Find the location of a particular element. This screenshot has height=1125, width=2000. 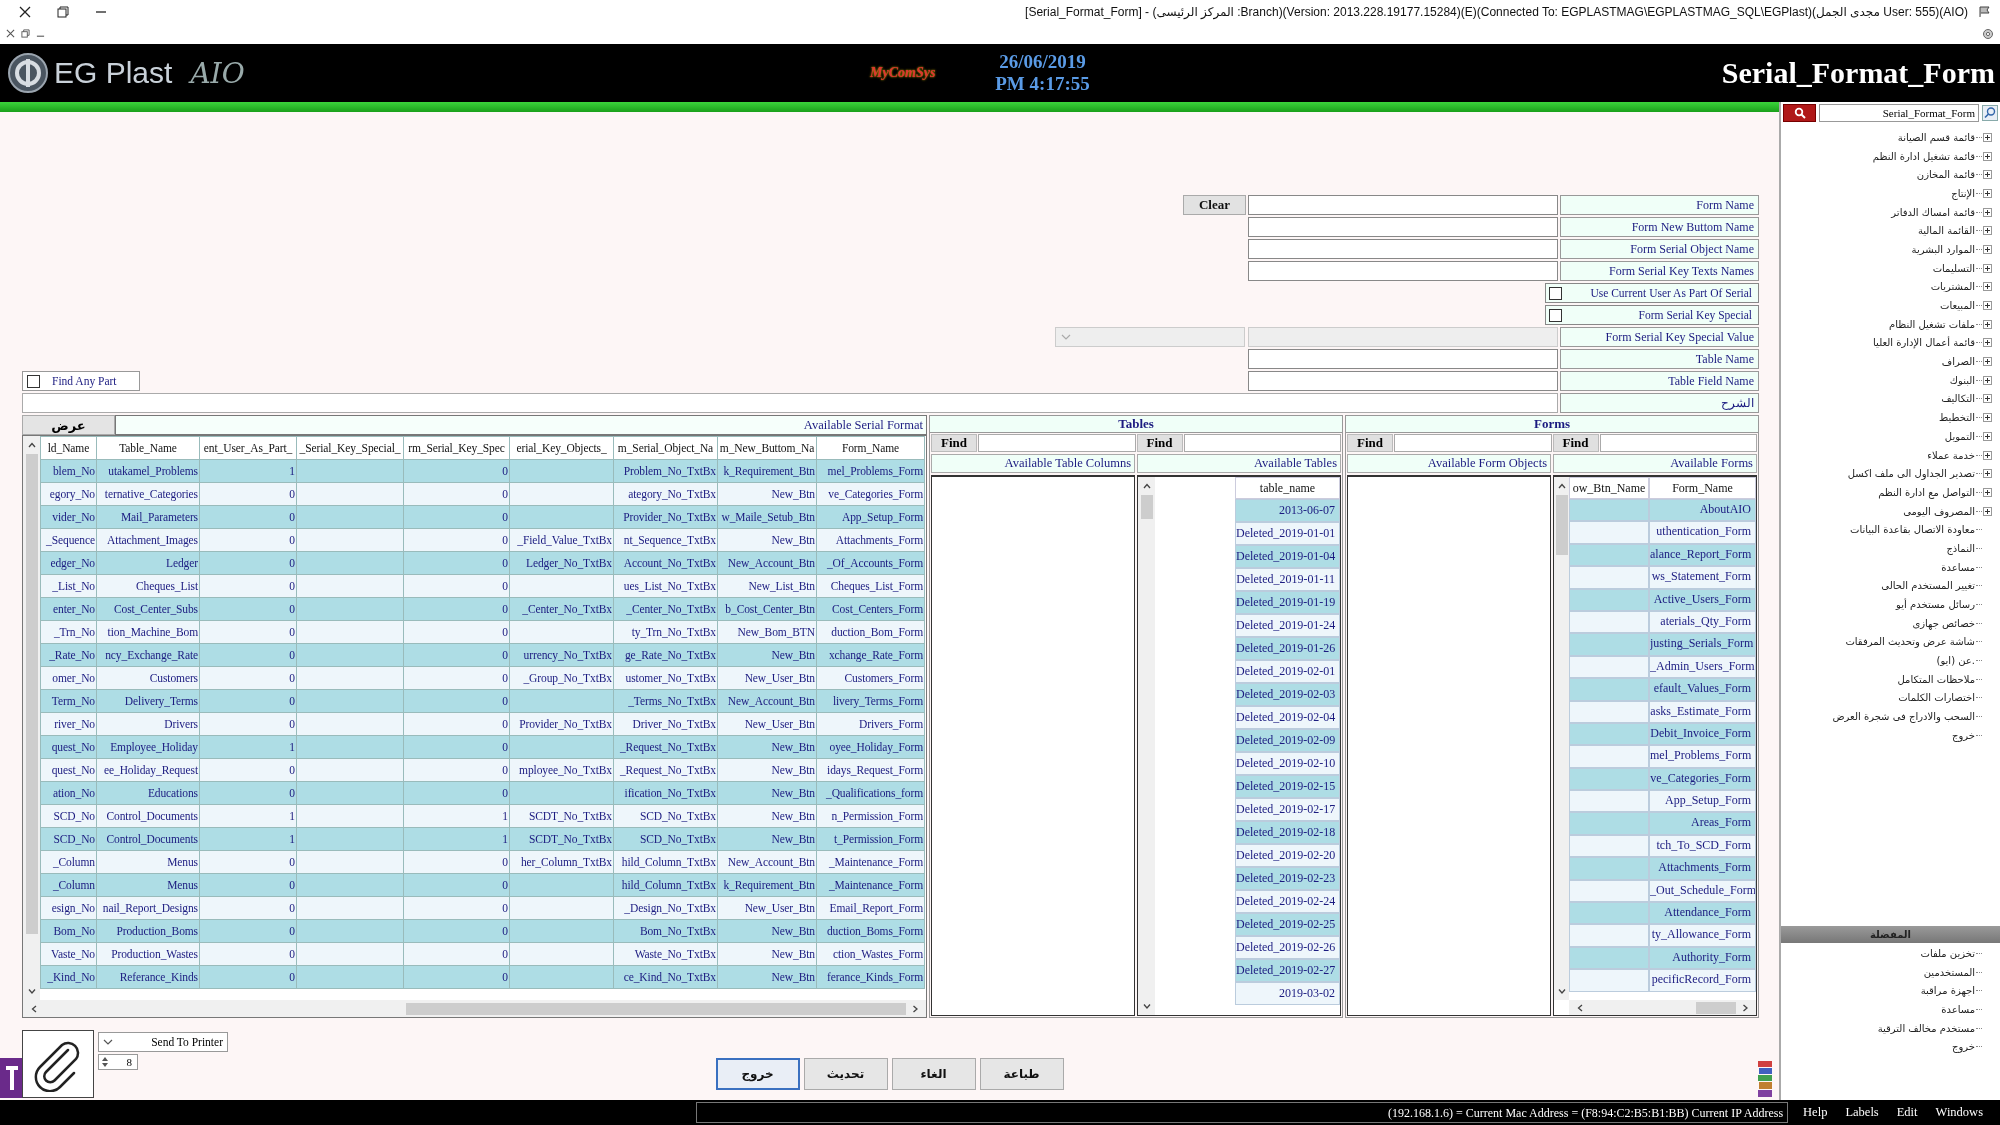

list-cell: efault_Values_Form is located at coordinates (1702, 689).